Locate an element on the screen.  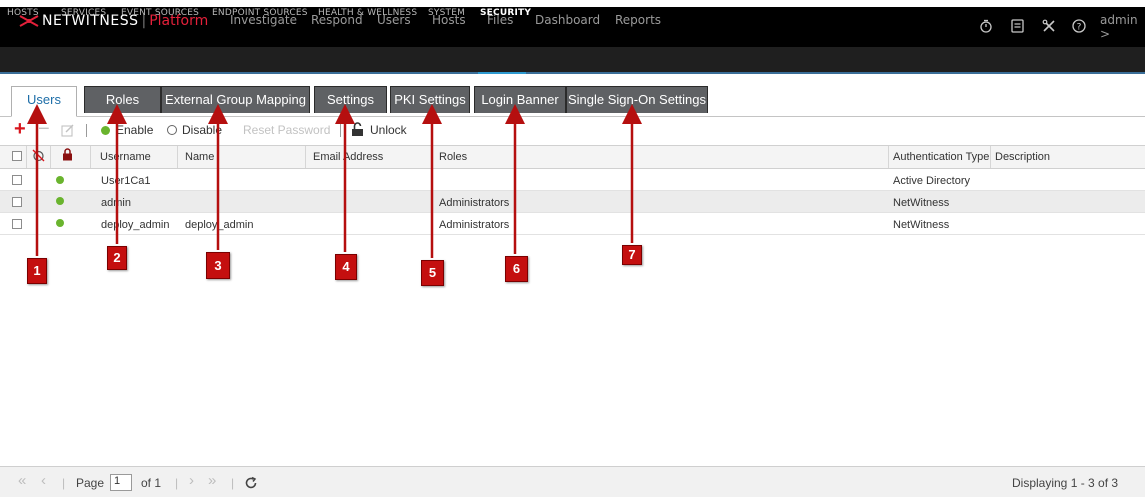
callout-1: 1 is located at coordinates (37, 271).